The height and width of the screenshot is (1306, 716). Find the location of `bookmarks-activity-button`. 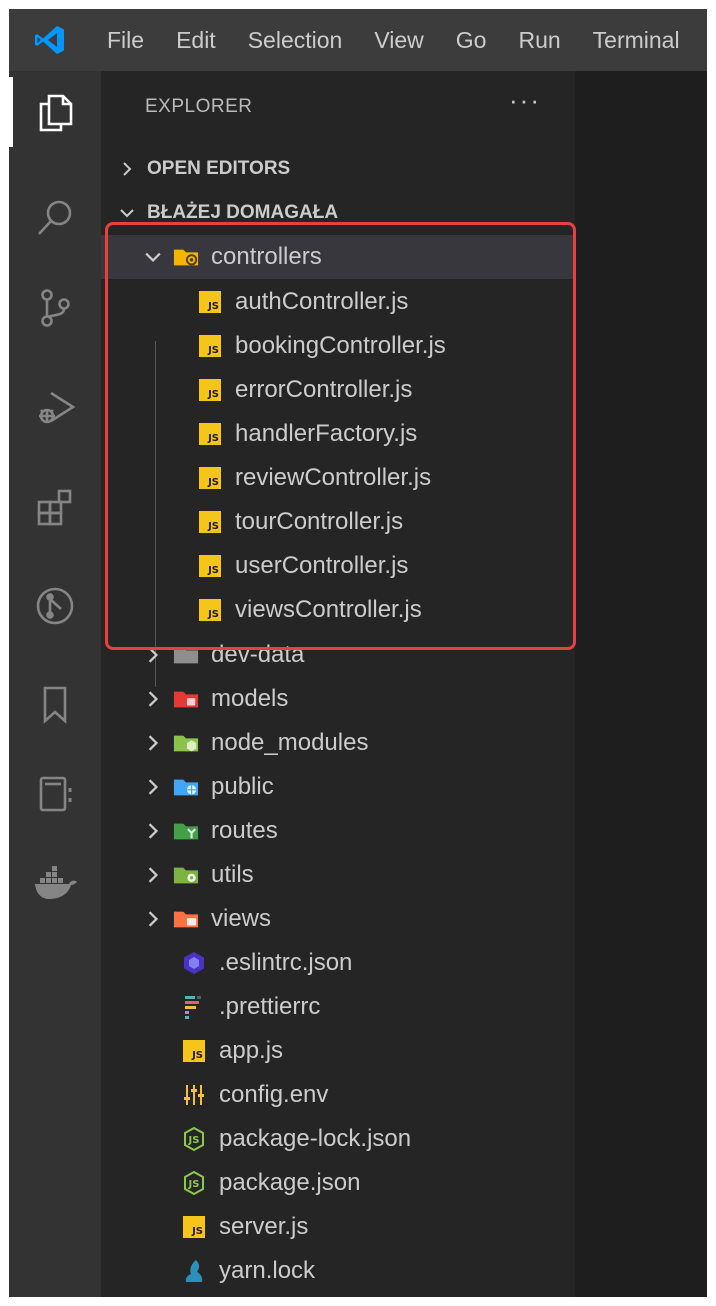

bookmarks-activity-button is located at coordinates (55, 704).